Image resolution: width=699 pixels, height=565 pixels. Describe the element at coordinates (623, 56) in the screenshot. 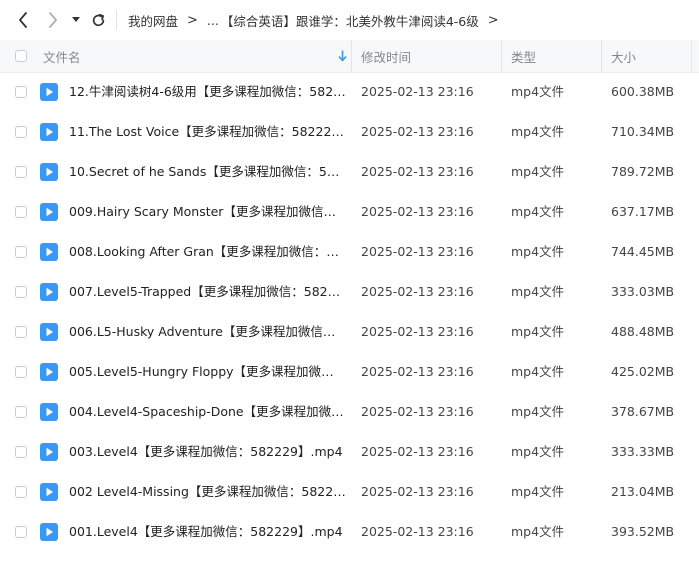

I see `column-header-size: 大小` at that location.